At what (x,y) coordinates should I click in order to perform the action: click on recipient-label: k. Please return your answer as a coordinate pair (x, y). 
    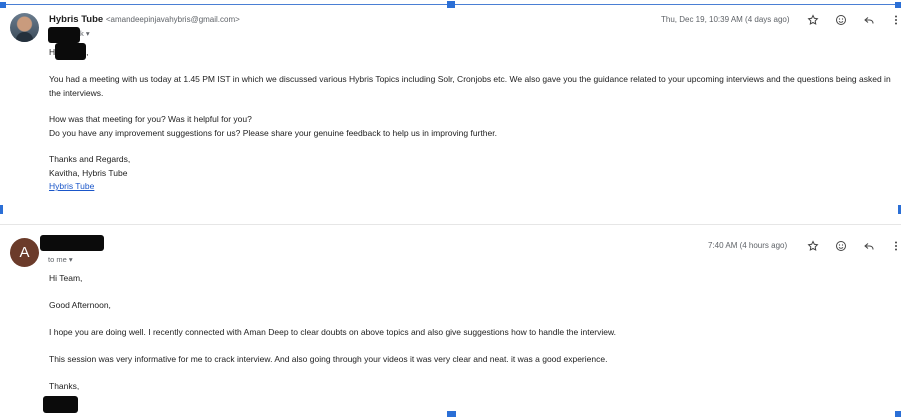
    Looking at the image, I should click on (82, 33).